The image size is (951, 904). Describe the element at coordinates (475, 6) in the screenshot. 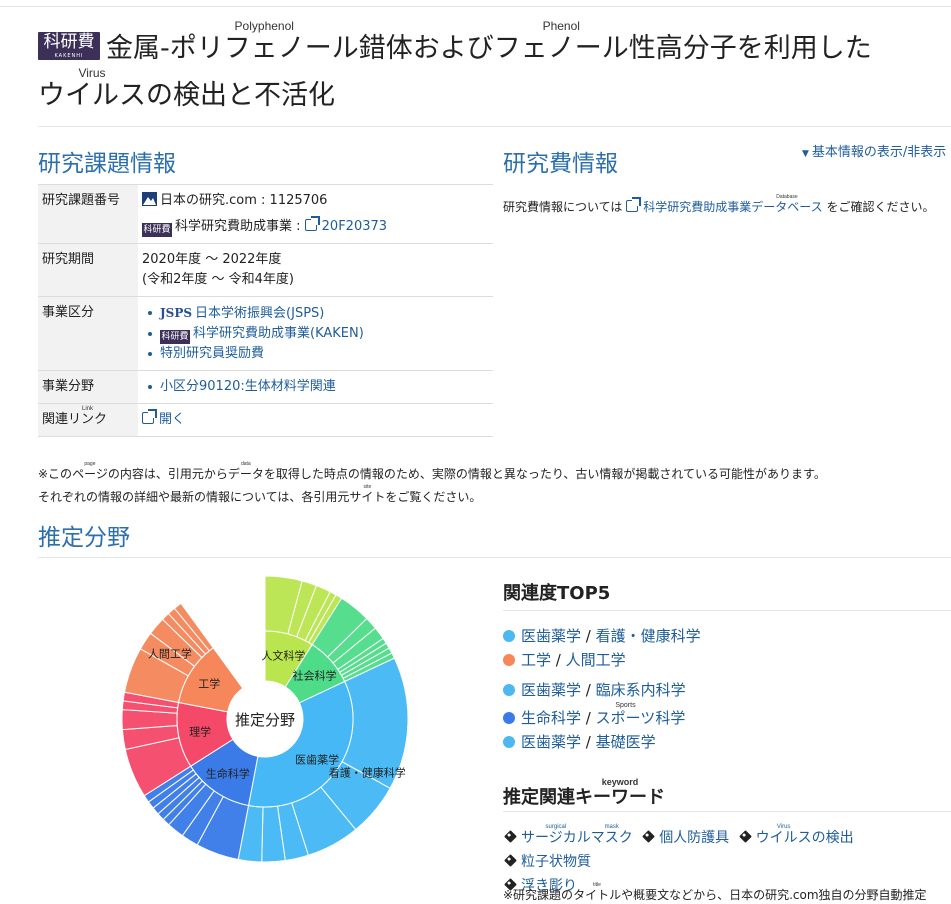

I see `top-divider` at that location.